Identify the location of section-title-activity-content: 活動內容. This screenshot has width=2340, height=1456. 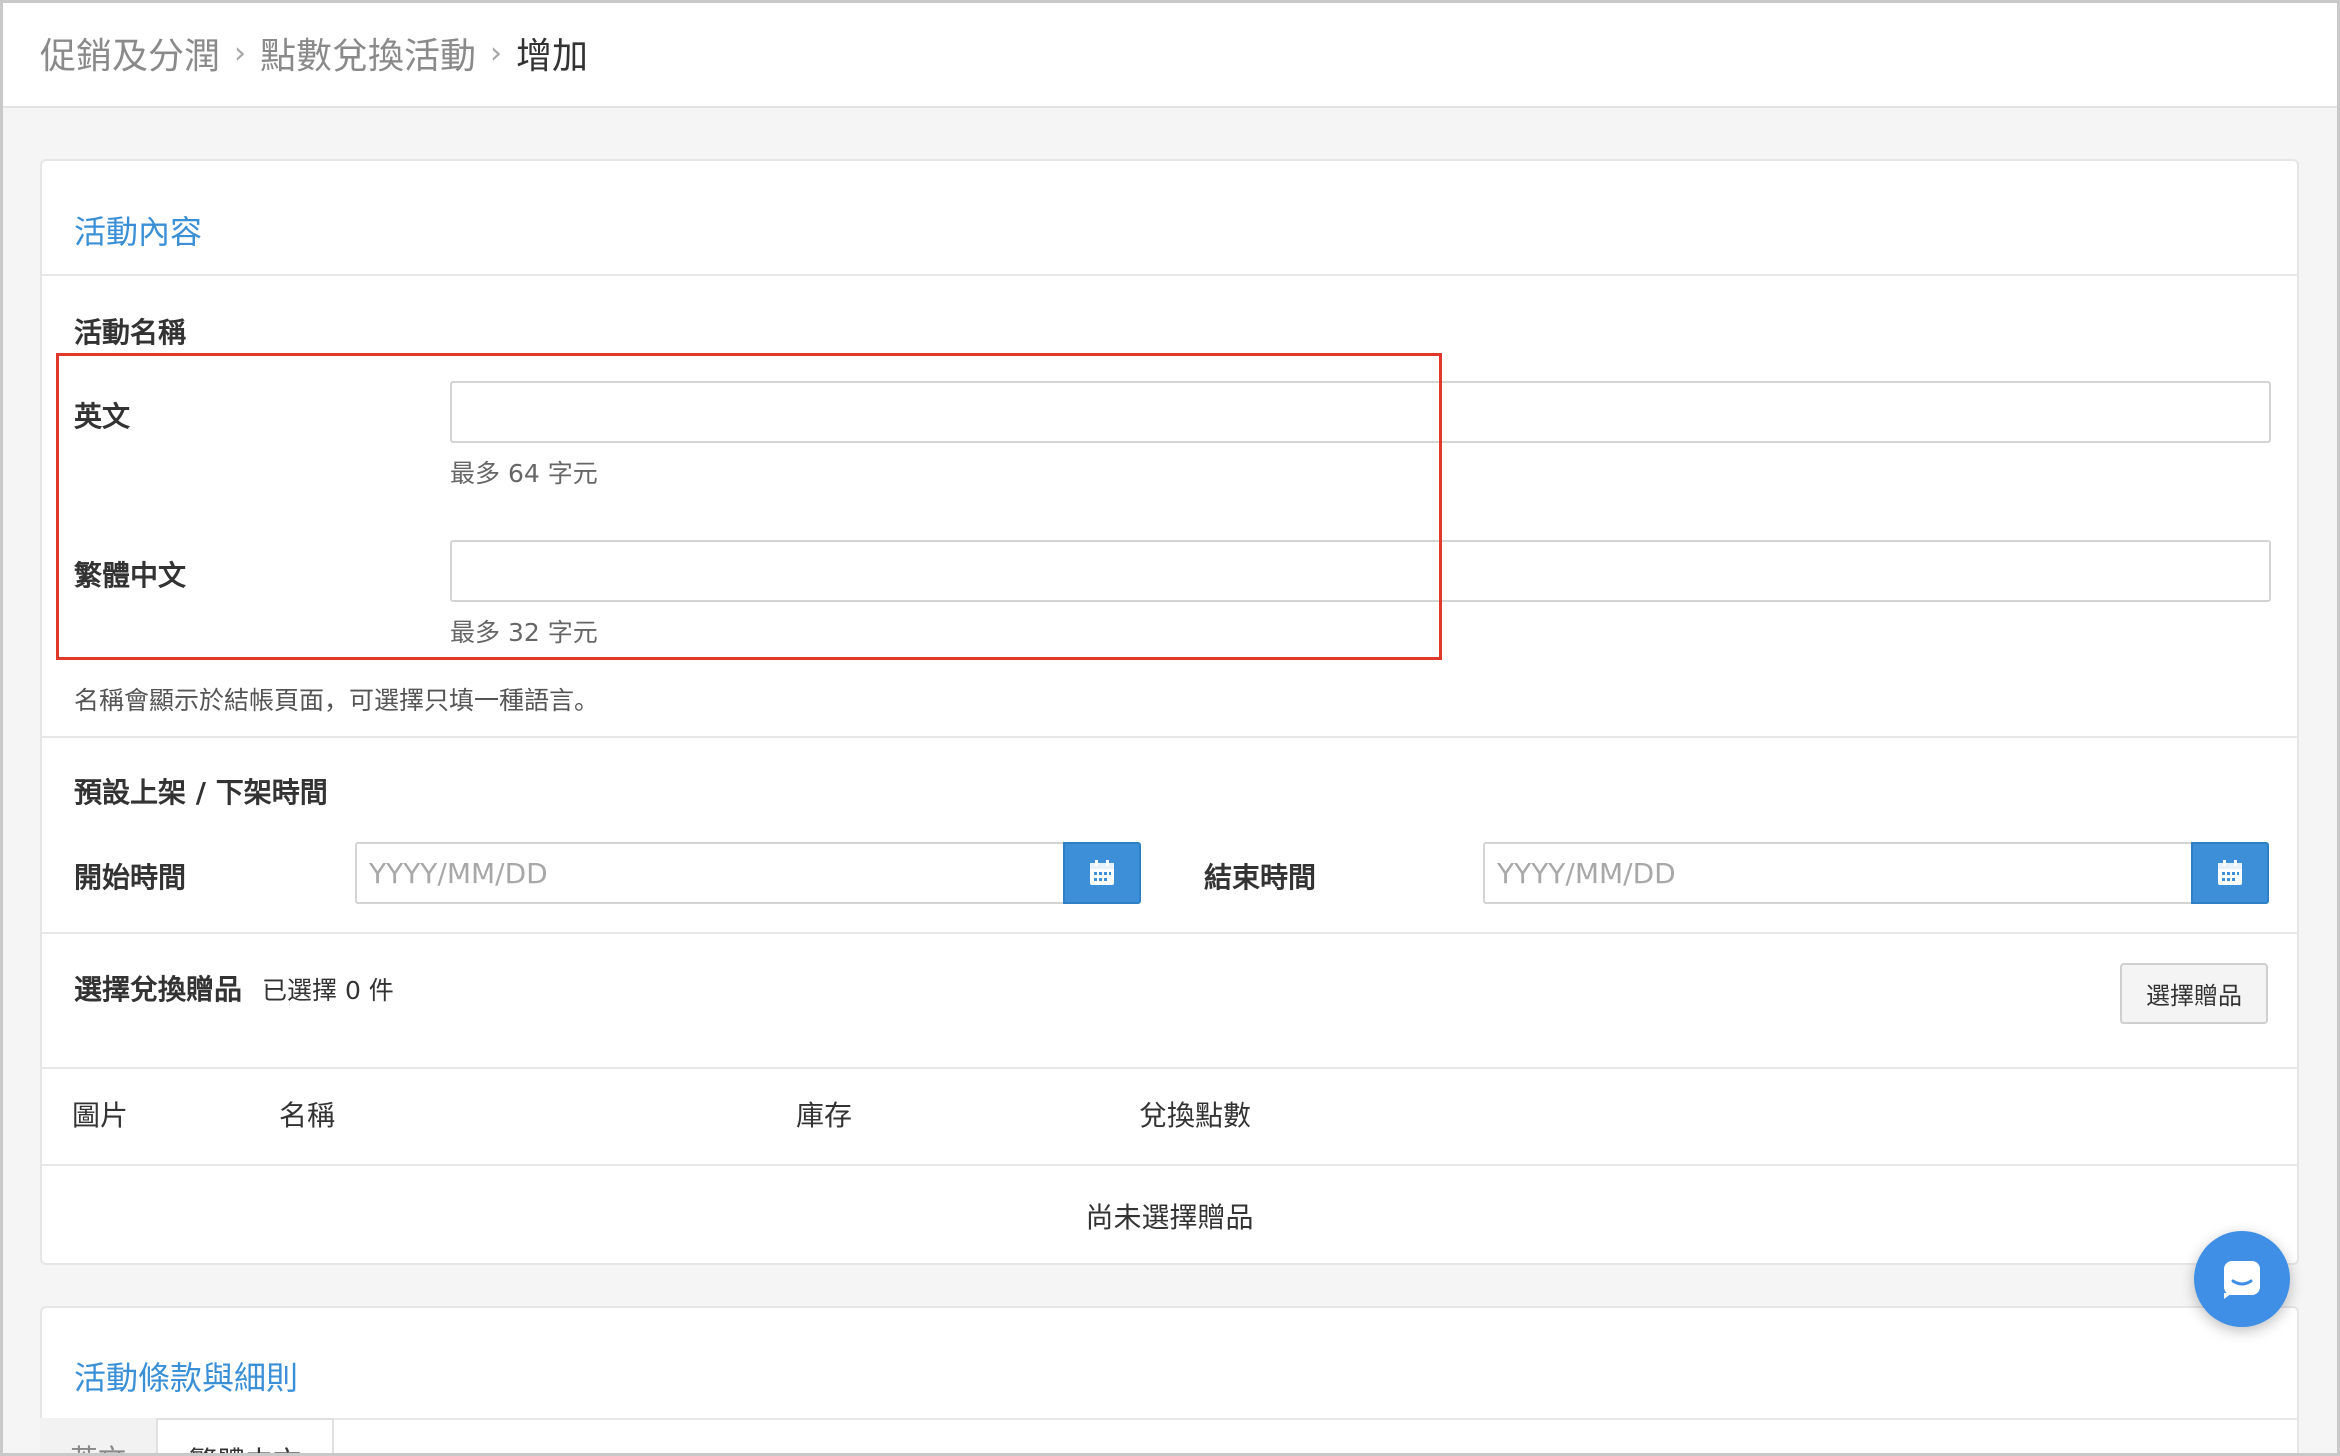
(138, 232).